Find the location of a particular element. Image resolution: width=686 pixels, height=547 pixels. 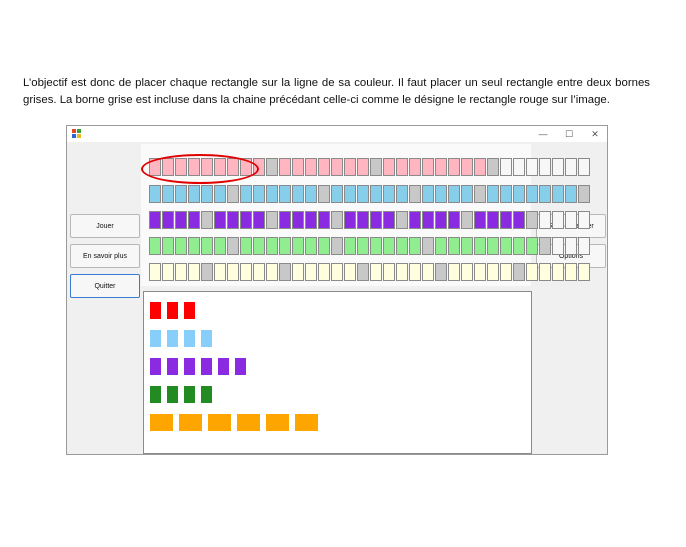

quit-button: Quitter is located at coordinates (105, 286).